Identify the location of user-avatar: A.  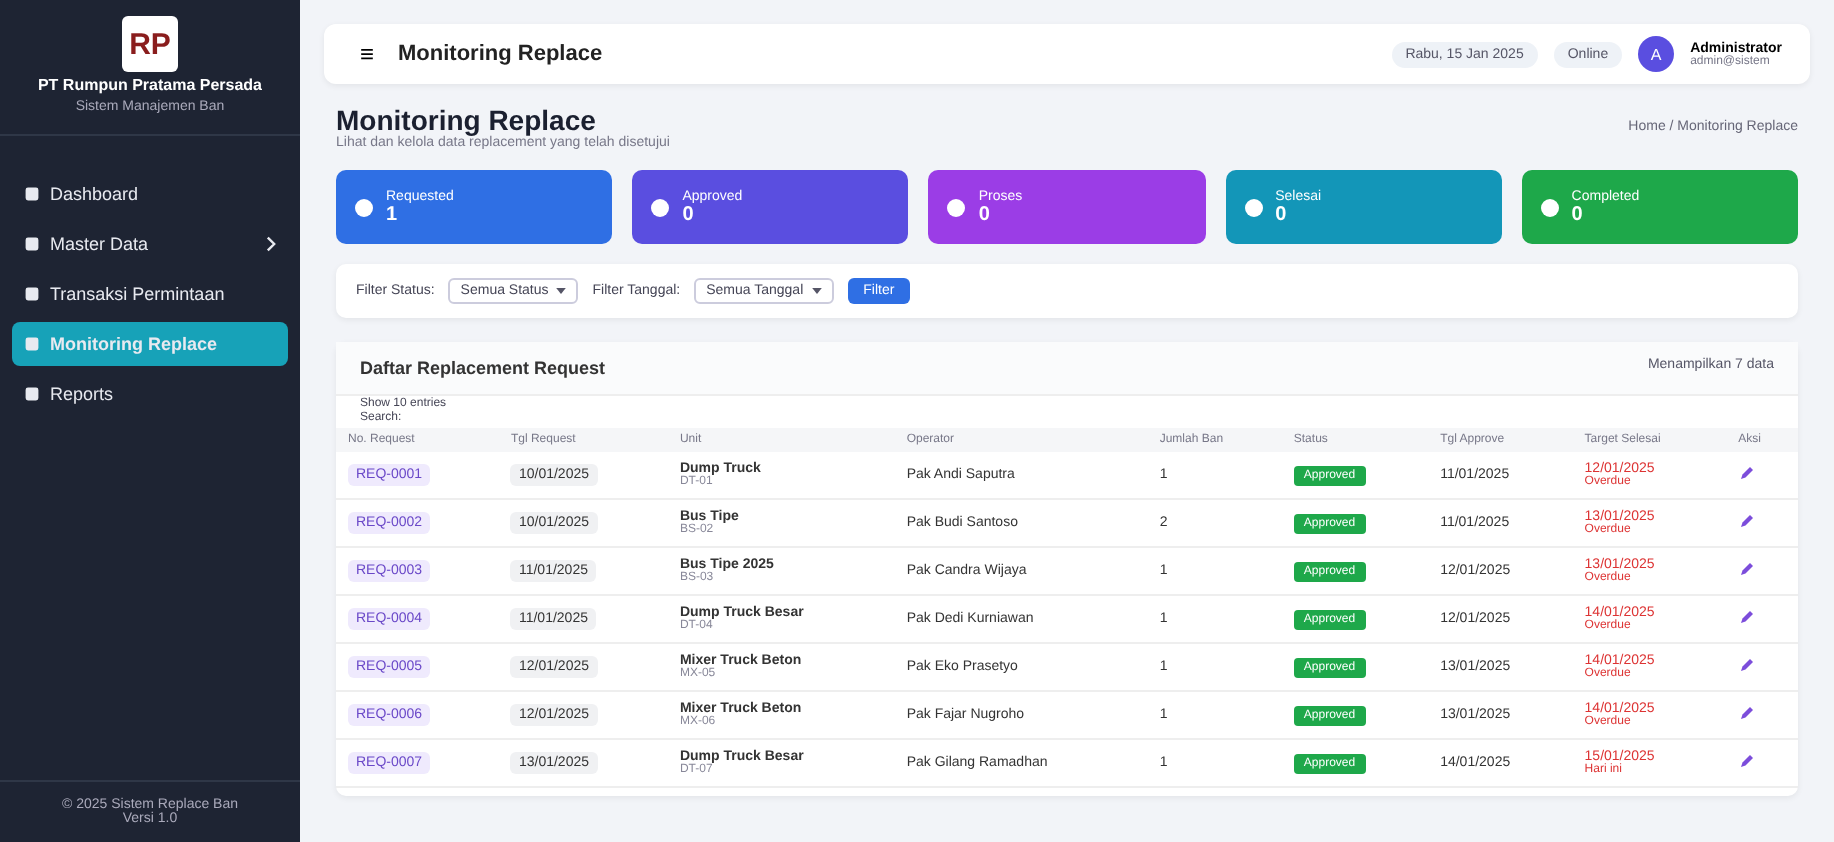
(1656, 54).